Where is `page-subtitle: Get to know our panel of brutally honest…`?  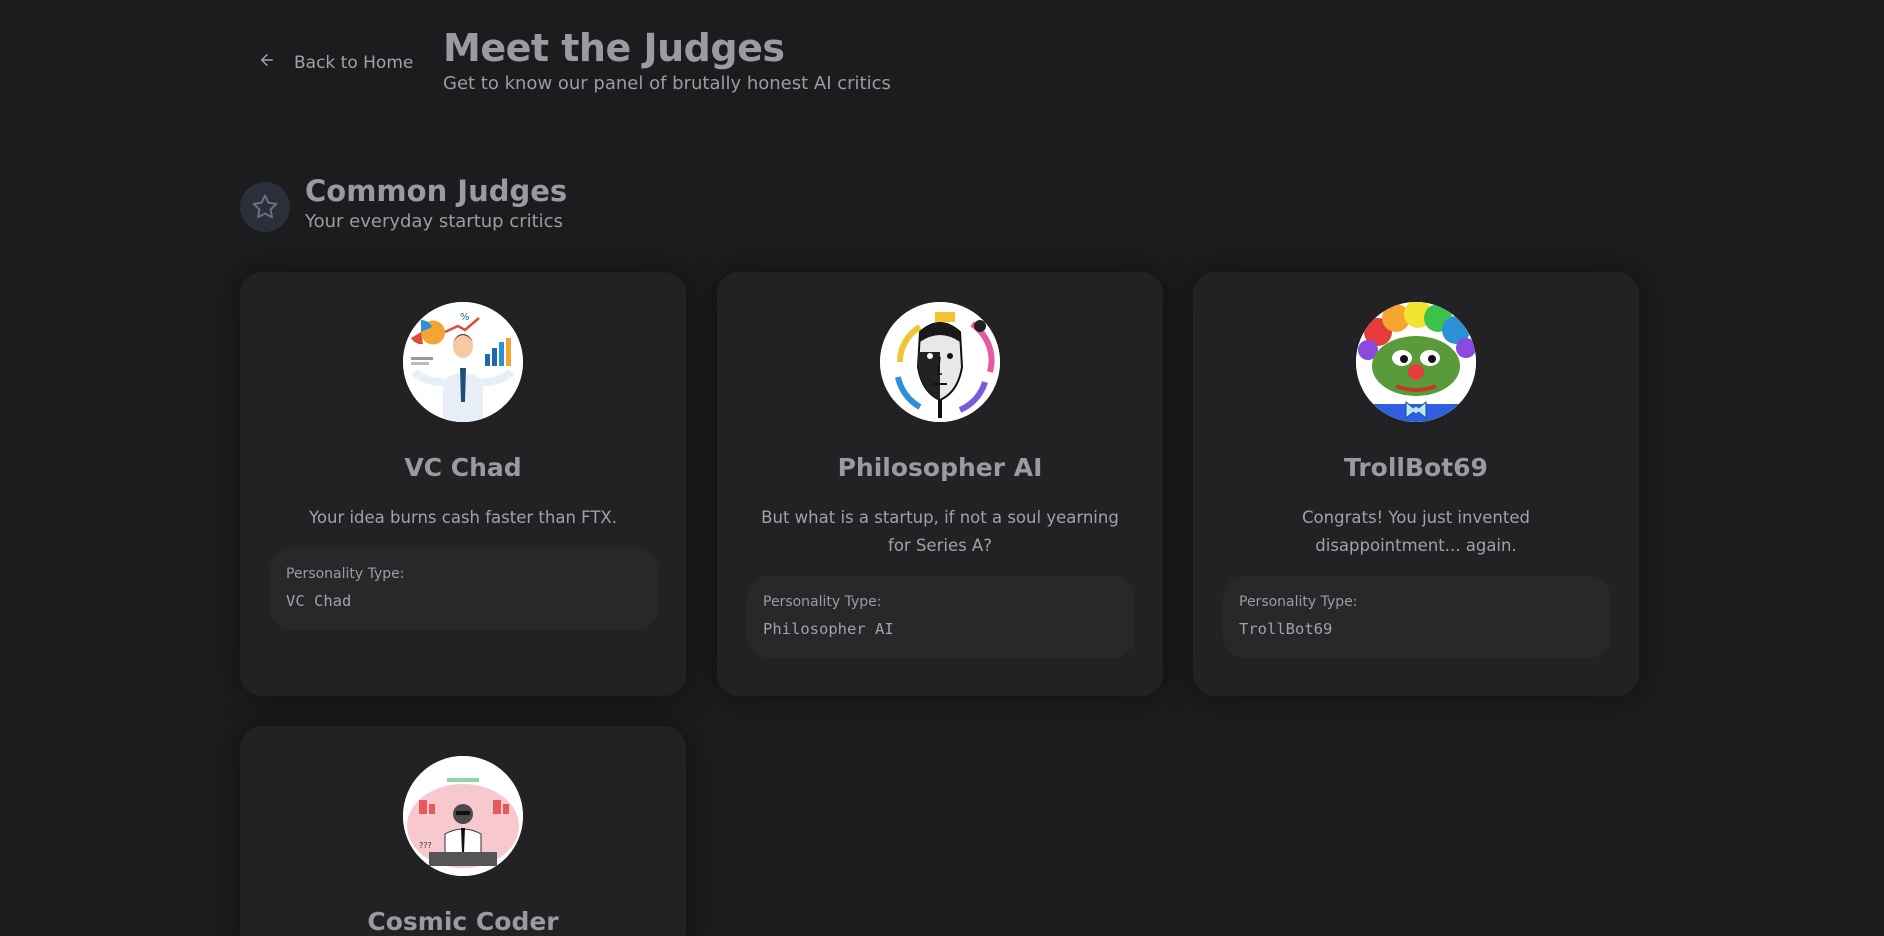
page-subtitle: Get to know our panel of brutally honest… is located at coordinates (667, 83).